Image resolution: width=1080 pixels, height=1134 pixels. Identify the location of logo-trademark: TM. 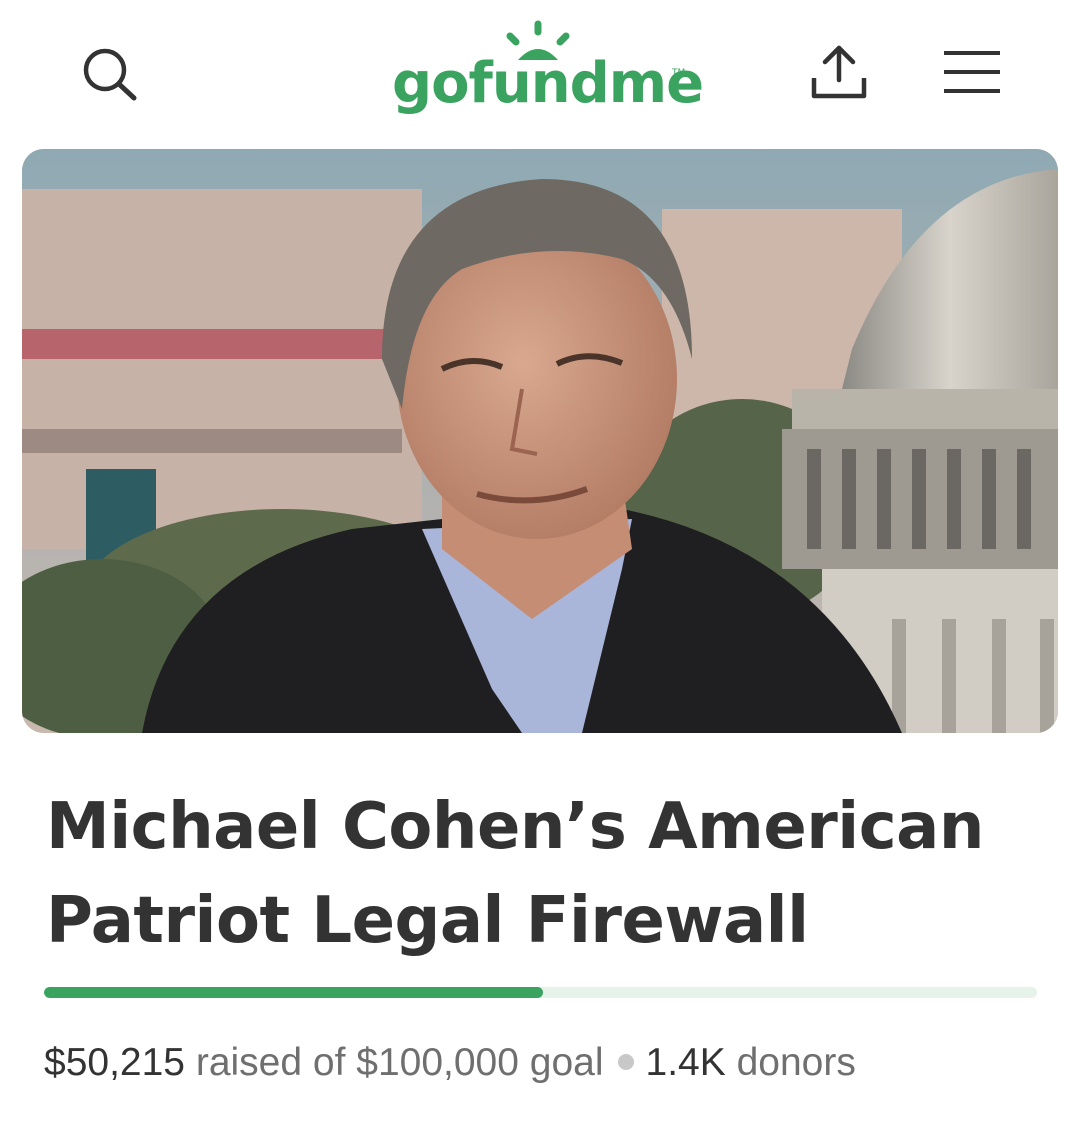
(679, 73).